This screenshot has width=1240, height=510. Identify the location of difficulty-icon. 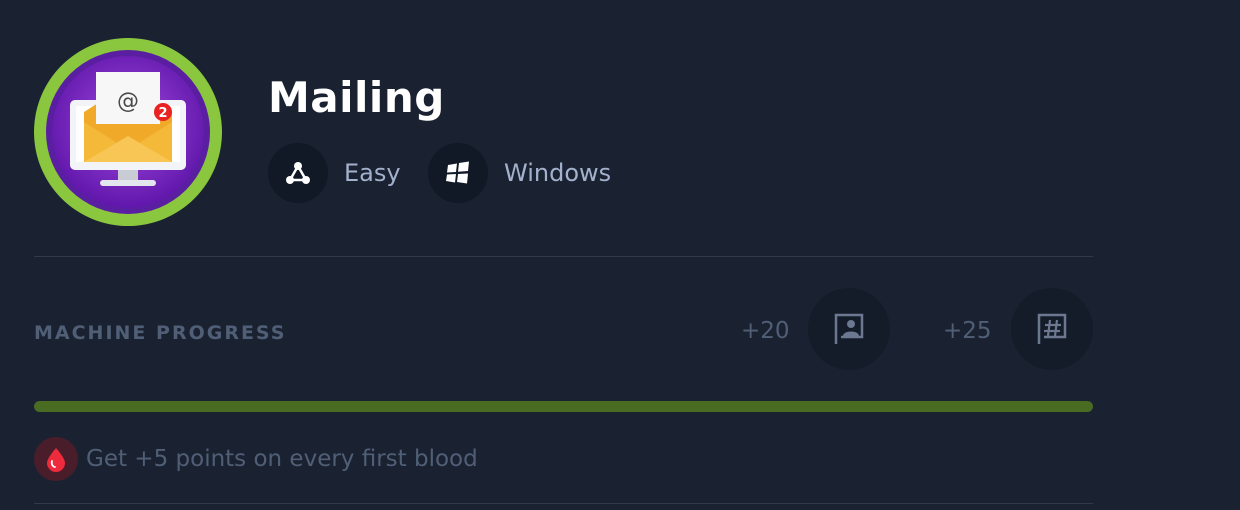
(298, 173).